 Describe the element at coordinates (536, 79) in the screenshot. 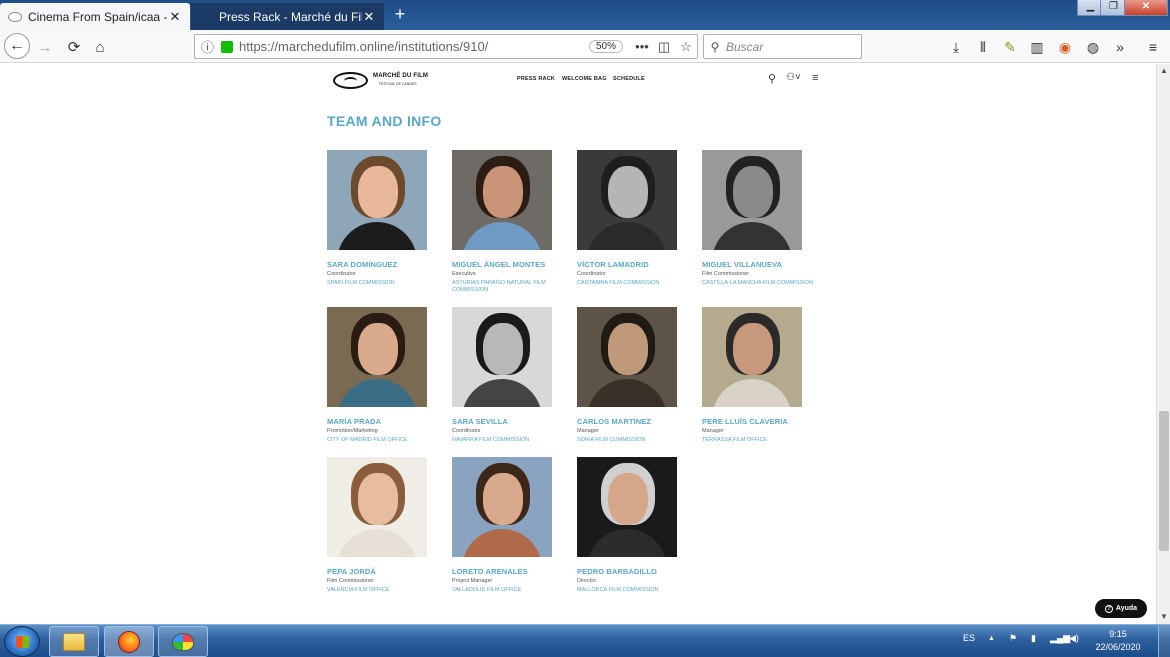

I see `nav-press-rack: PRESS RACK` at that location.